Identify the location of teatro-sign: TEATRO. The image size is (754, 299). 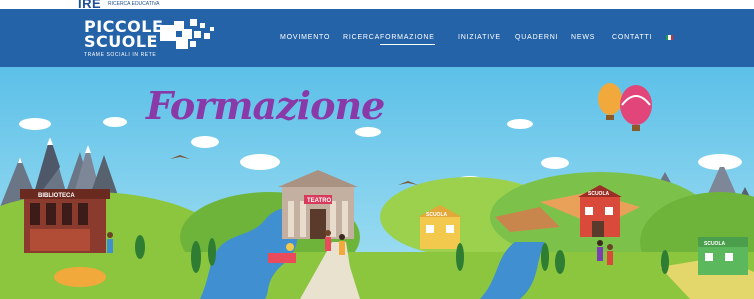
(319, 201).